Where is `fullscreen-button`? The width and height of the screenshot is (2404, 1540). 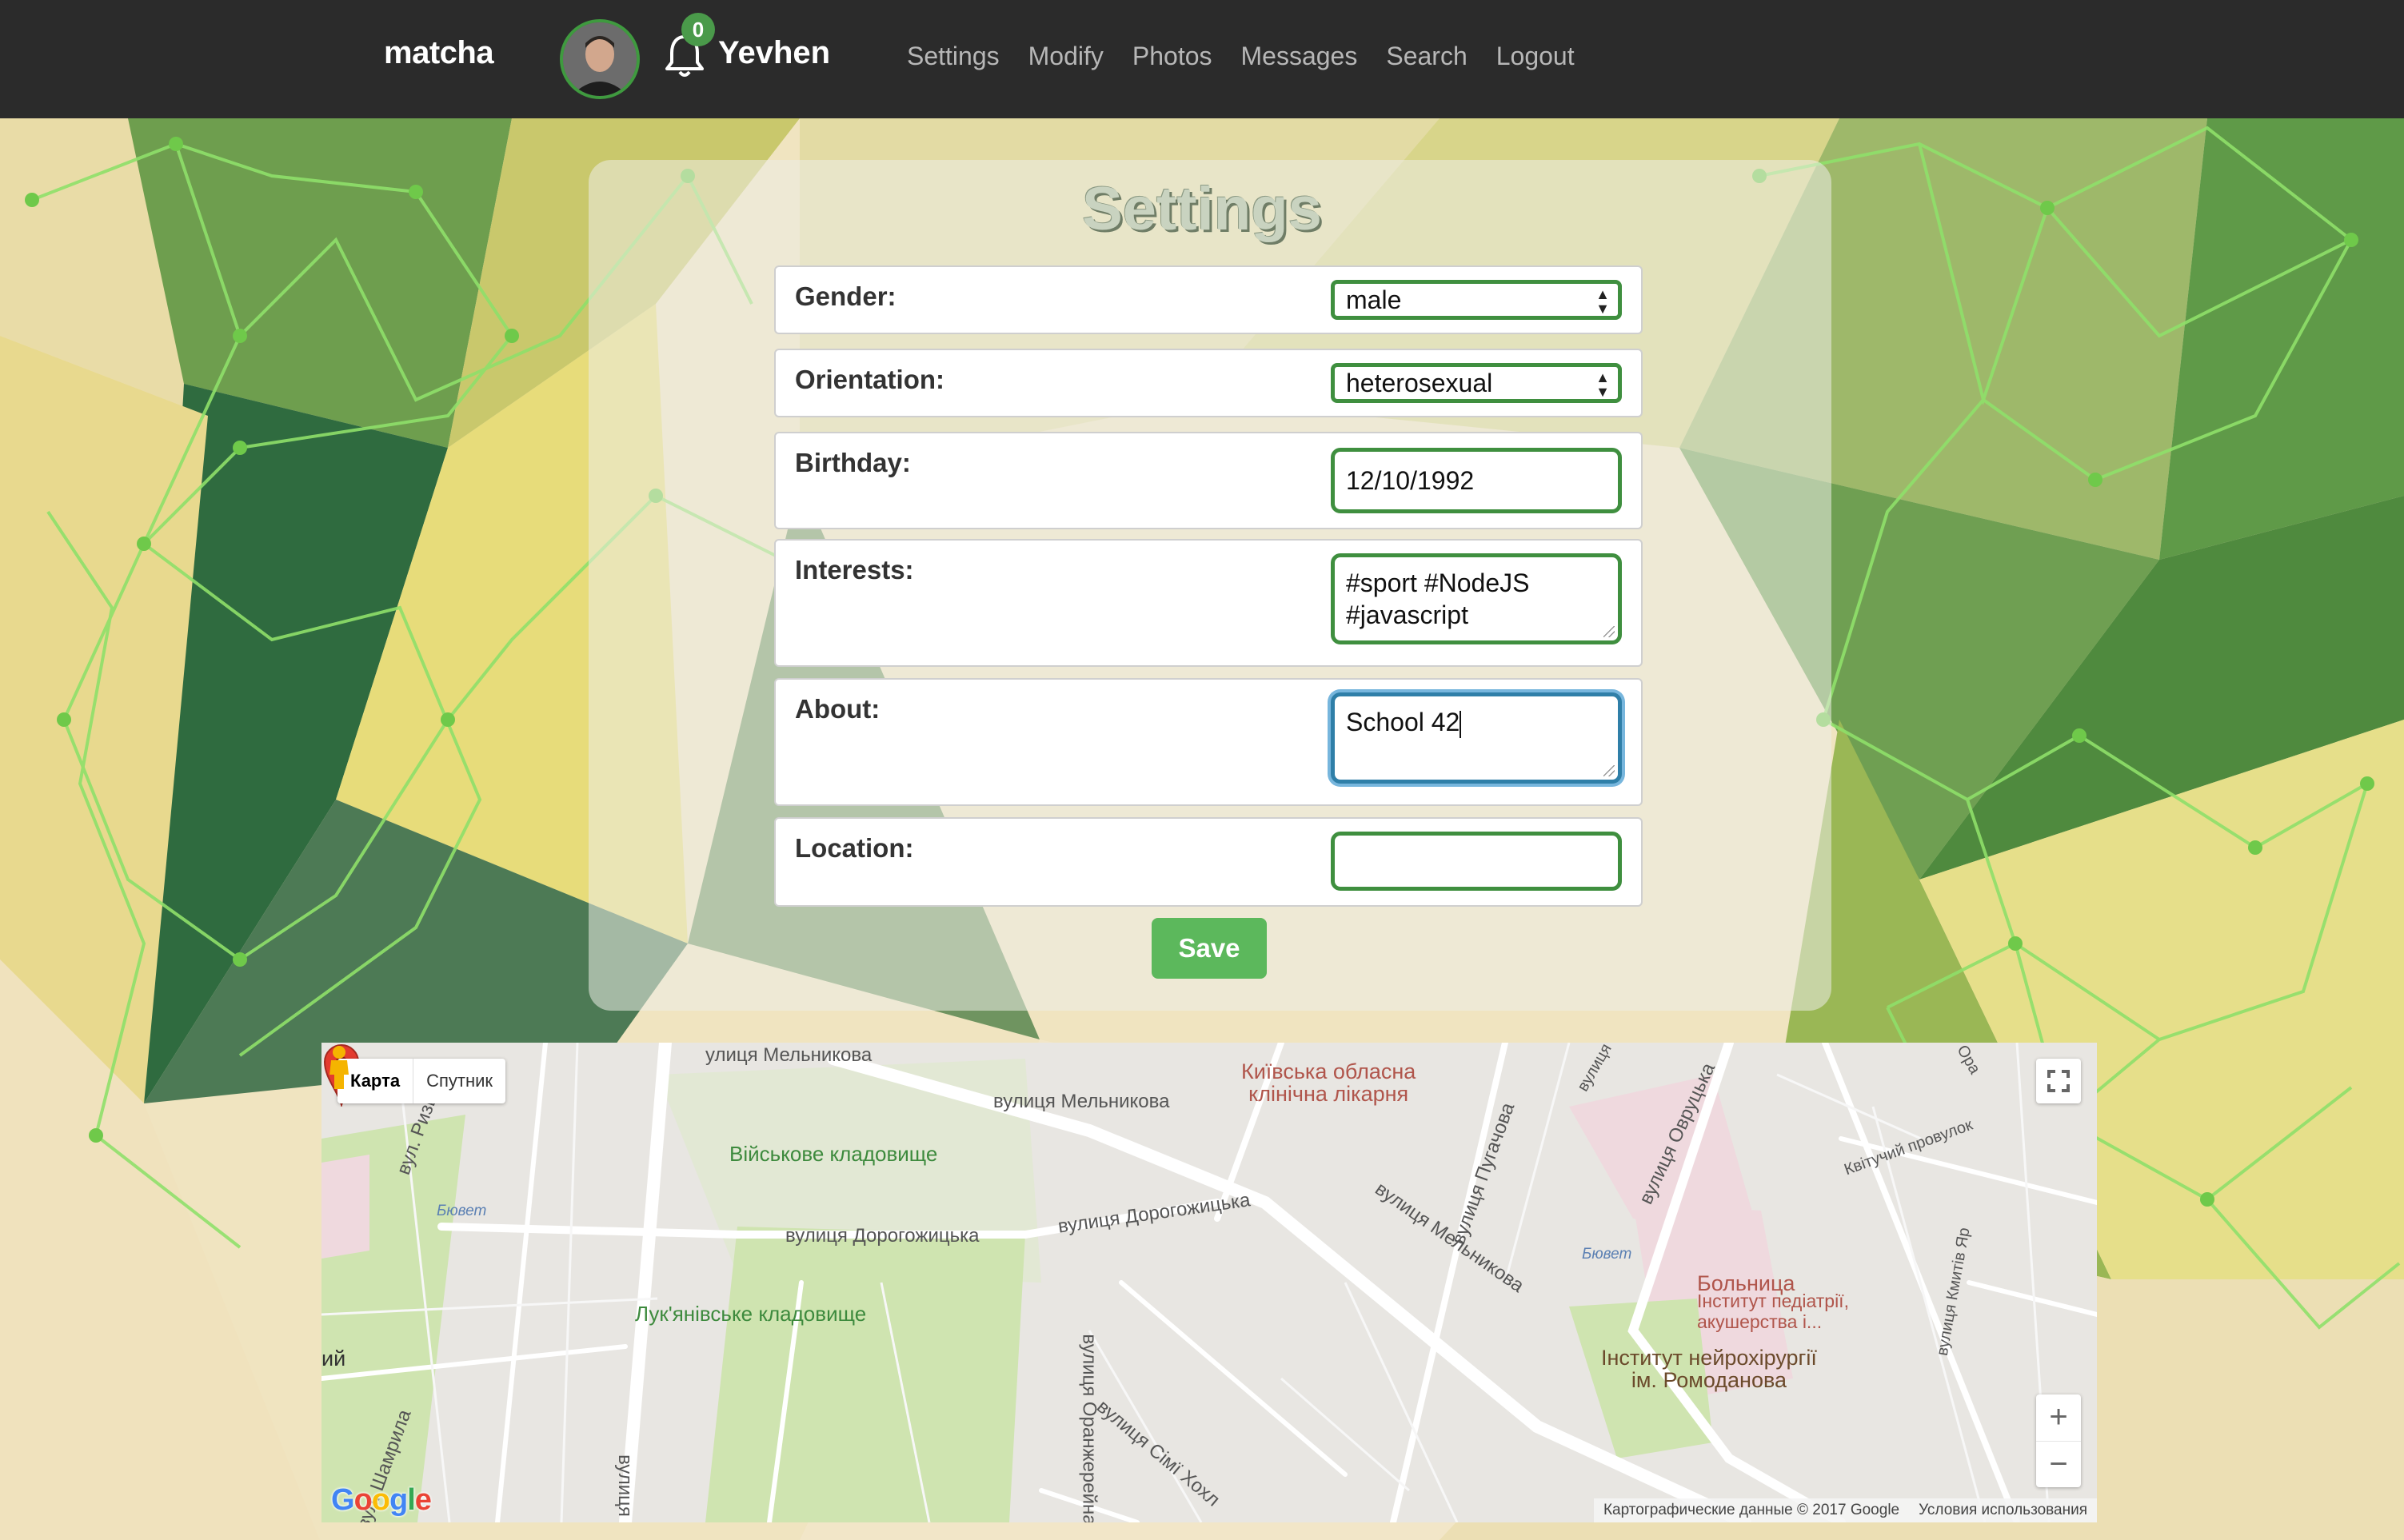 fullscreen-button is located at coordinates (2058, 1081).